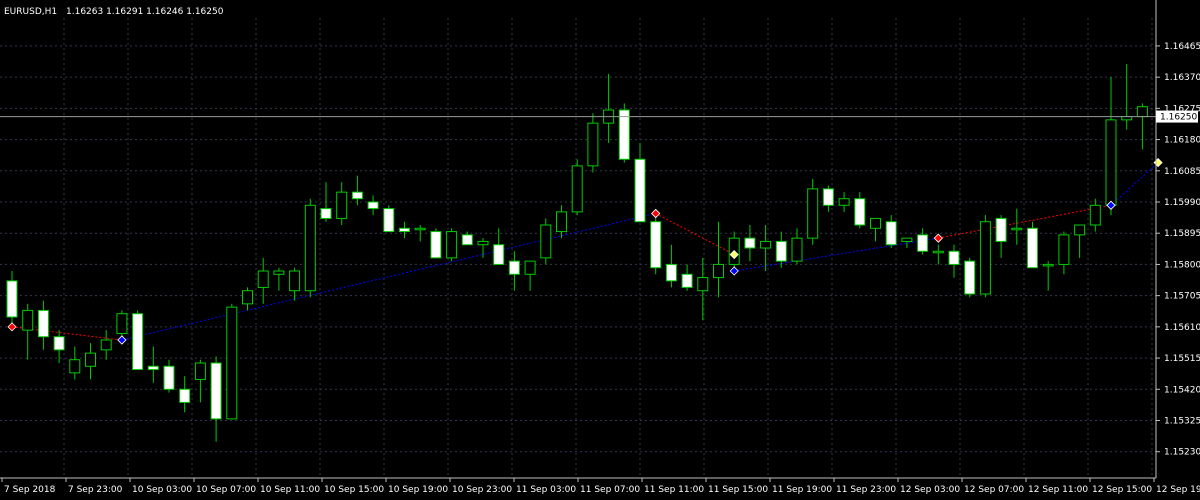 The image size is (1200, 500). Describe the element at coordinates (546, 490) in the screenshot. I see `time-tick-label: 11 Sep 03:00` at that location.